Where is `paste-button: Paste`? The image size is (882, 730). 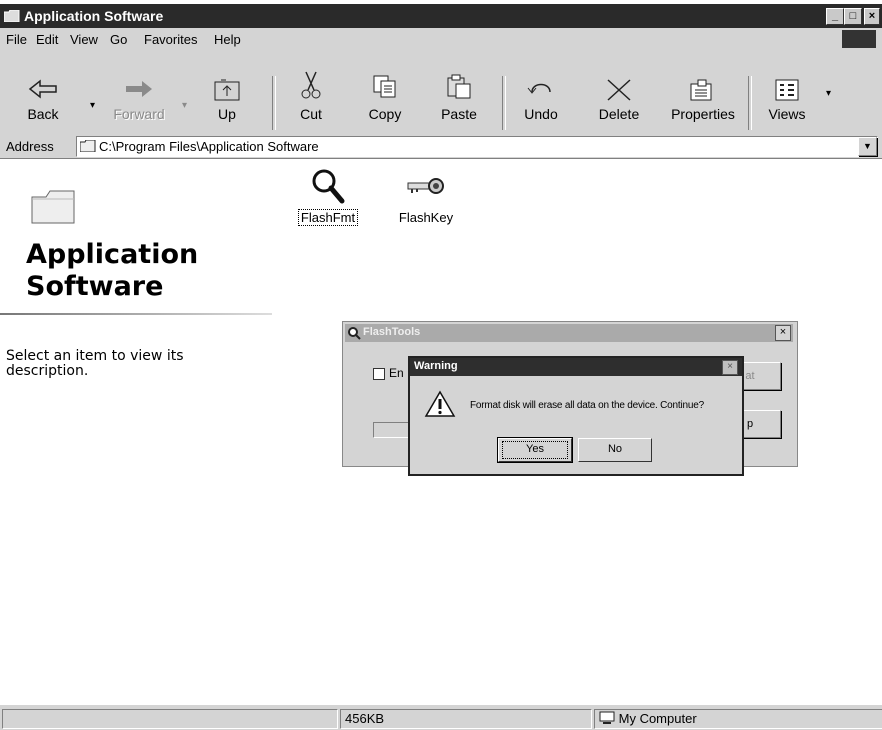 paste-button: Paste is located at coordinates (459, 90).